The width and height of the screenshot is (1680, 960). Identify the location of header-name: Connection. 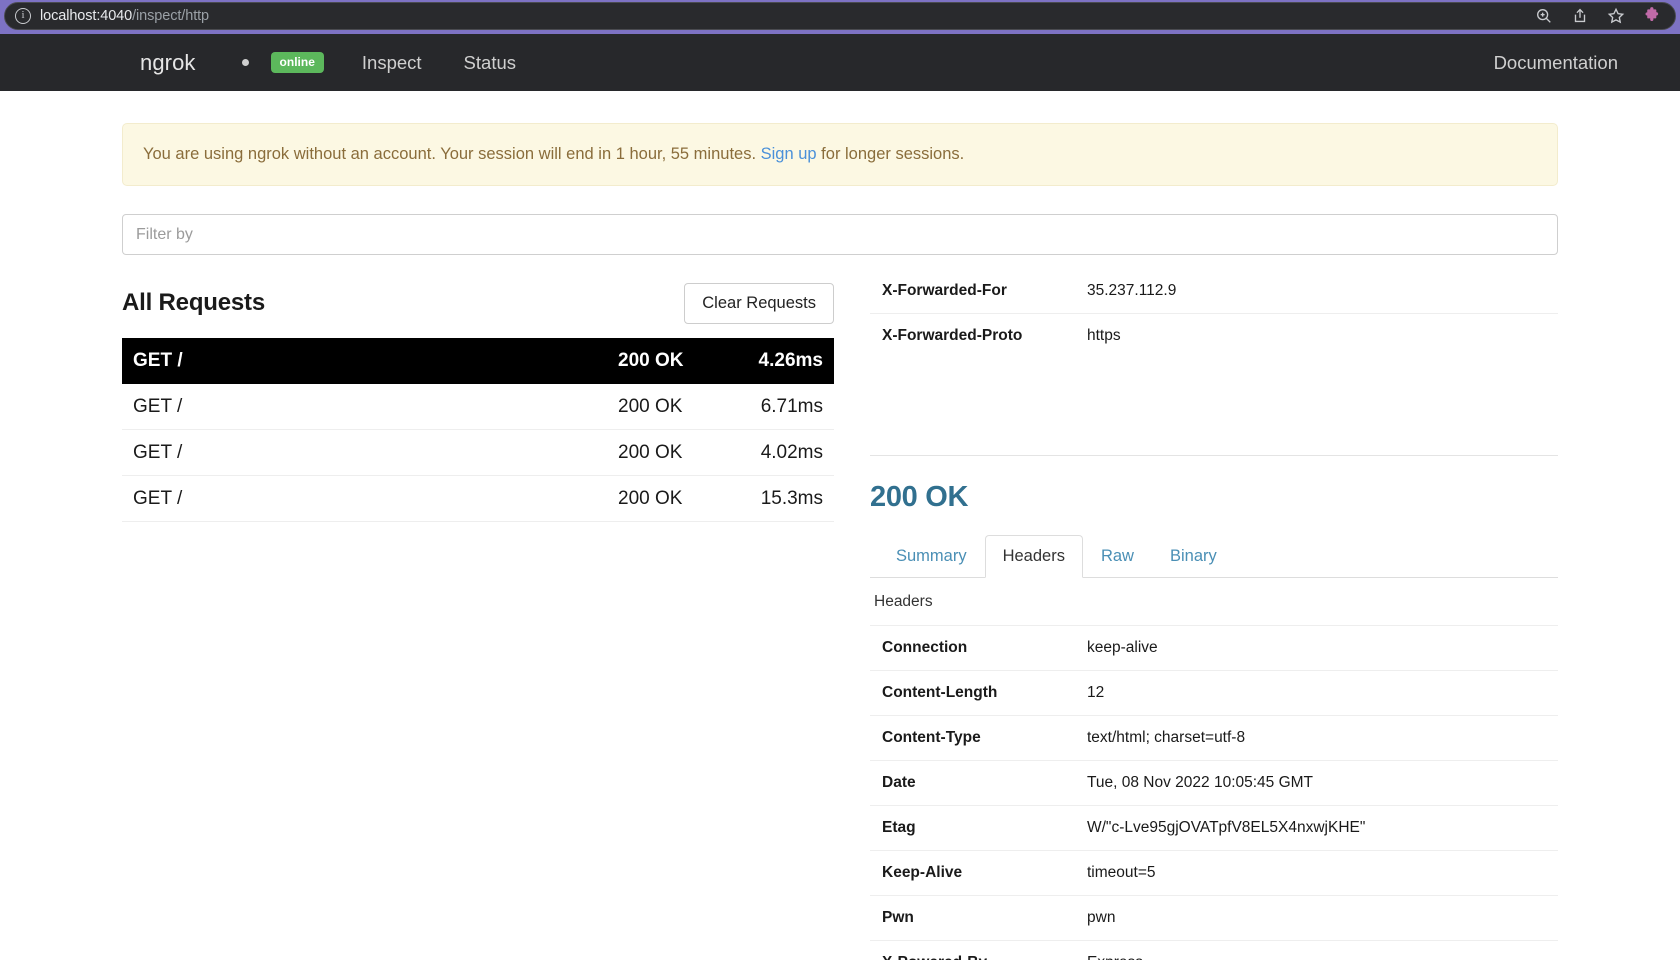
(925, 647).